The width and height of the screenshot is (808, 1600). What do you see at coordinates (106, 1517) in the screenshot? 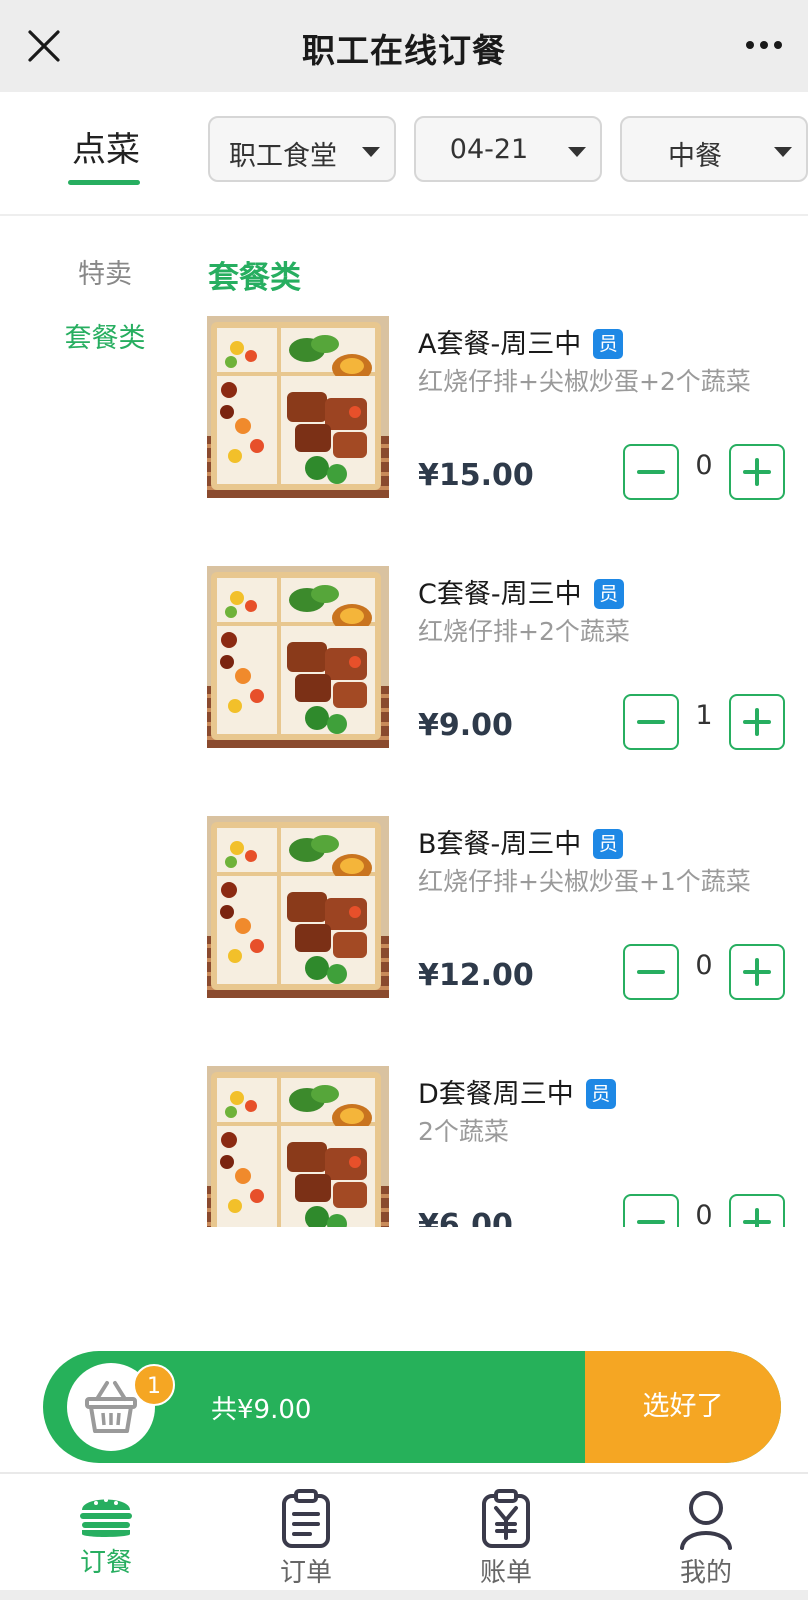
I see `burger-icon` at bounding box center [106, 1517].